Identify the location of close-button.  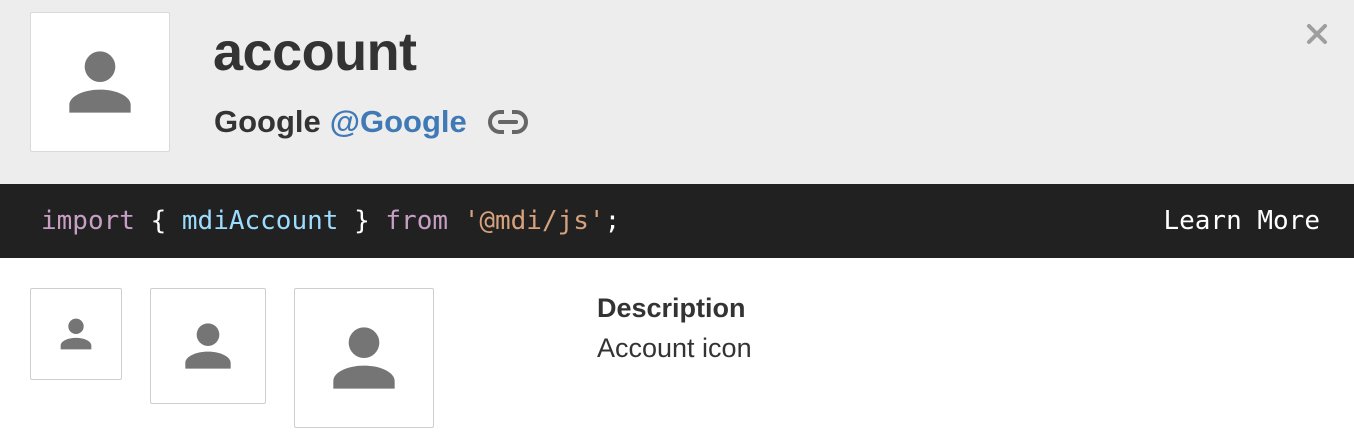
(1317, 34).